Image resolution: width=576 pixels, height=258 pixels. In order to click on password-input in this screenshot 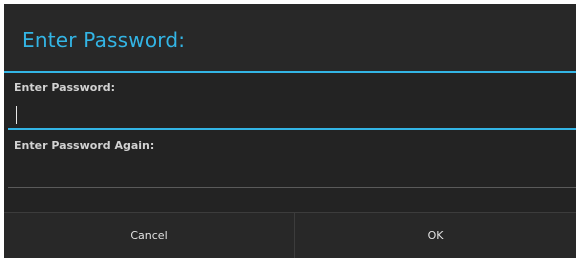, I will do `click(292, 113)`.